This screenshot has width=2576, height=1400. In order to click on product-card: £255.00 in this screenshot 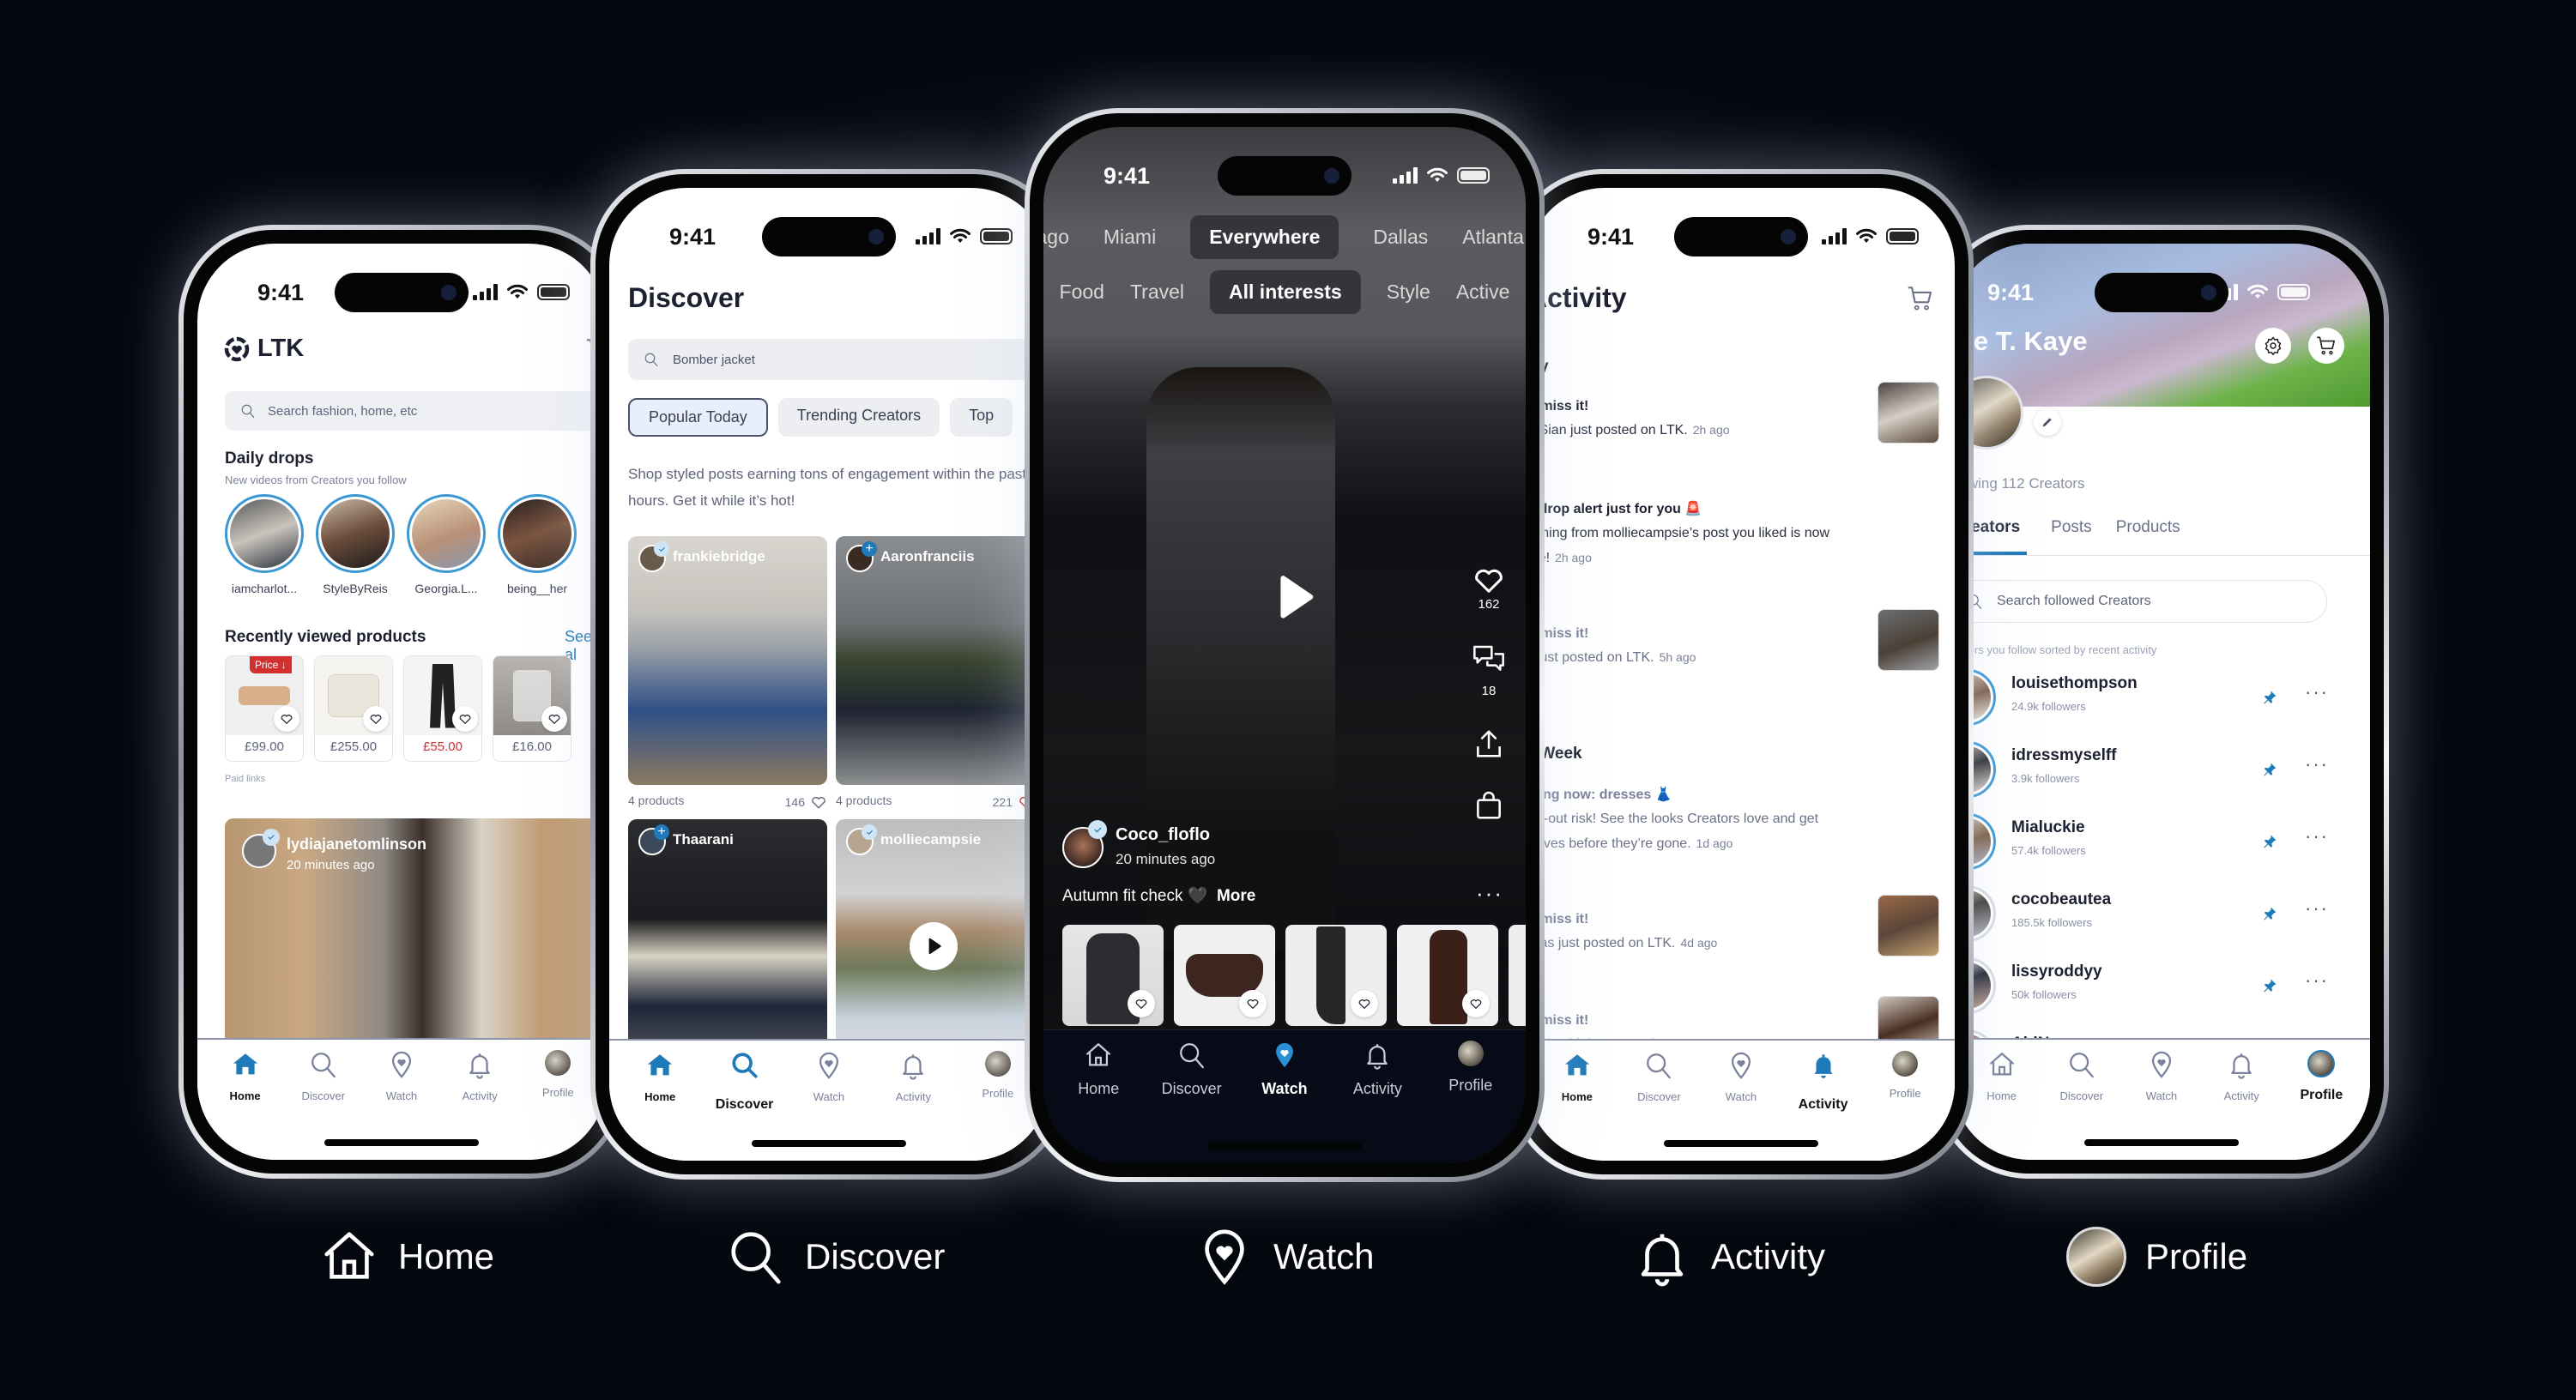, I will do `click(353, 708)`.